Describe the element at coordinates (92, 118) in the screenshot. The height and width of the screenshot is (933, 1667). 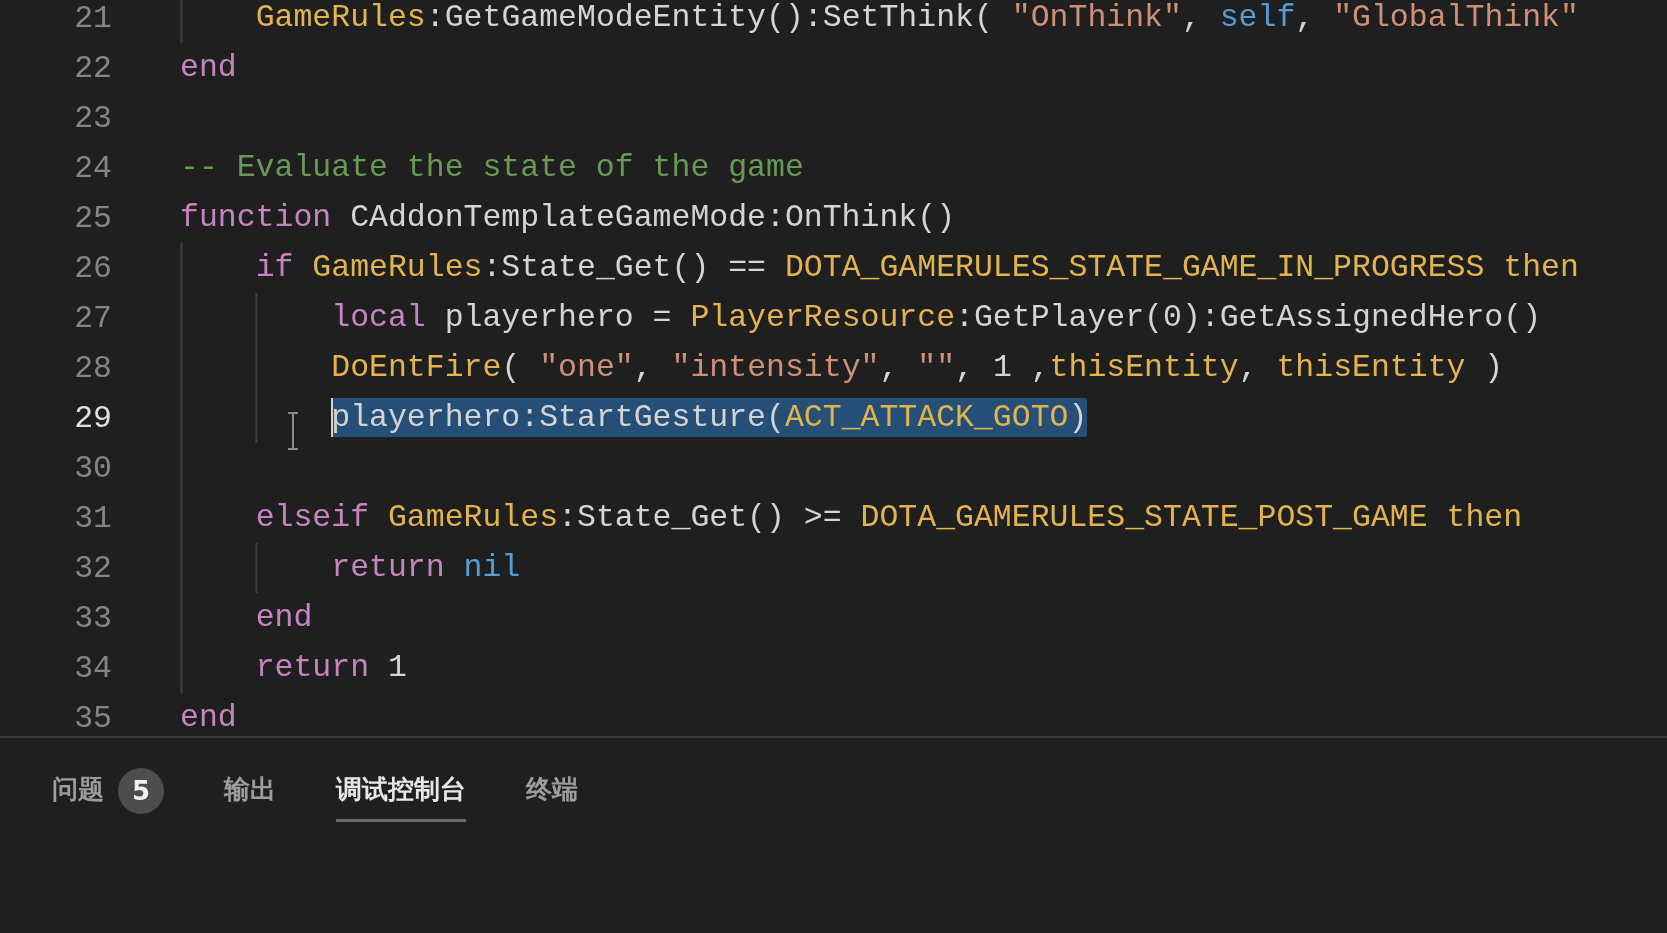
I see `line-number: 23` at that location.